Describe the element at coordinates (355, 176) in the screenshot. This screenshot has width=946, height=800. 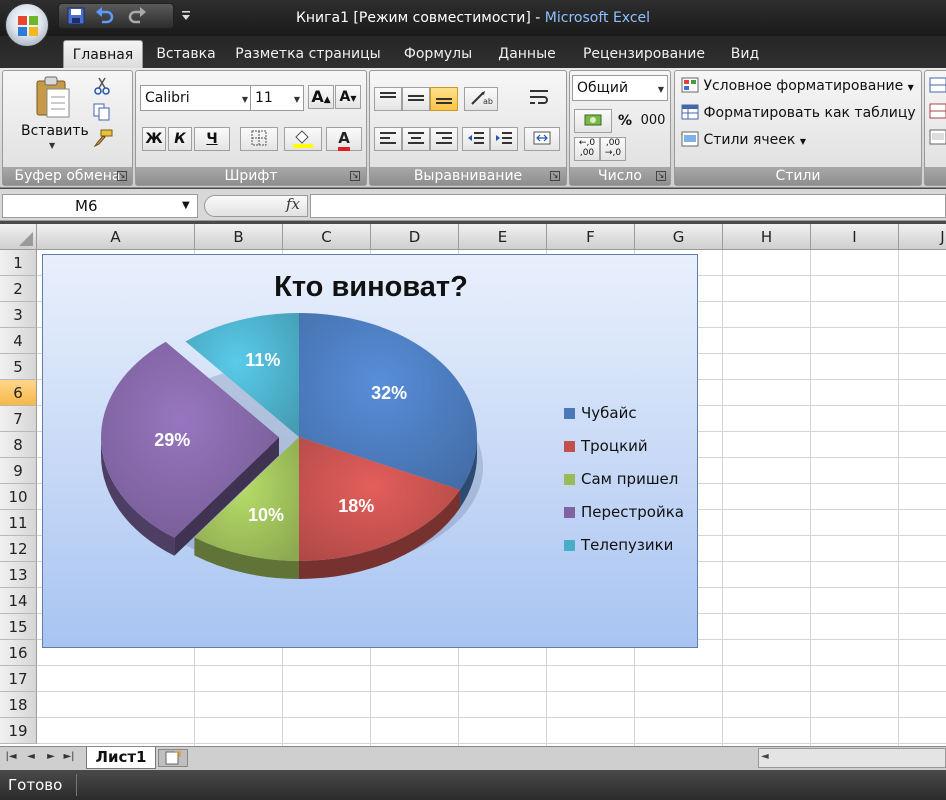
I see `font-launcher-icon: ↘` at that location.